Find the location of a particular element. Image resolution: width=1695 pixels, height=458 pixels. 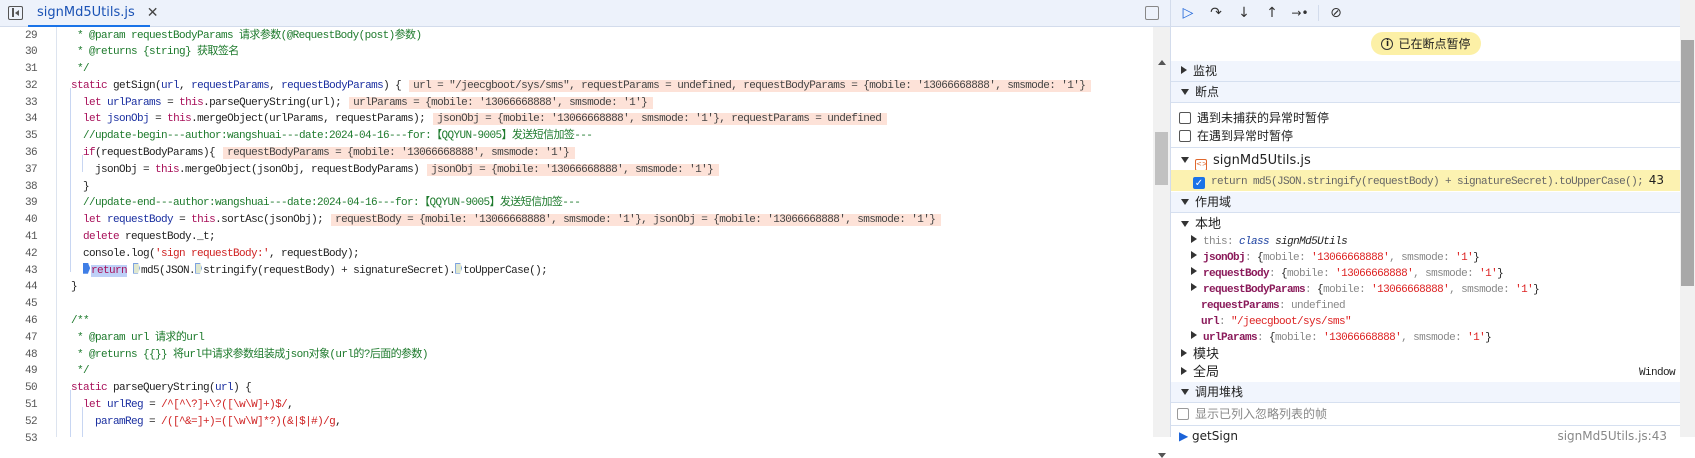

line-number: 44 is located at coordinates (19, 287).